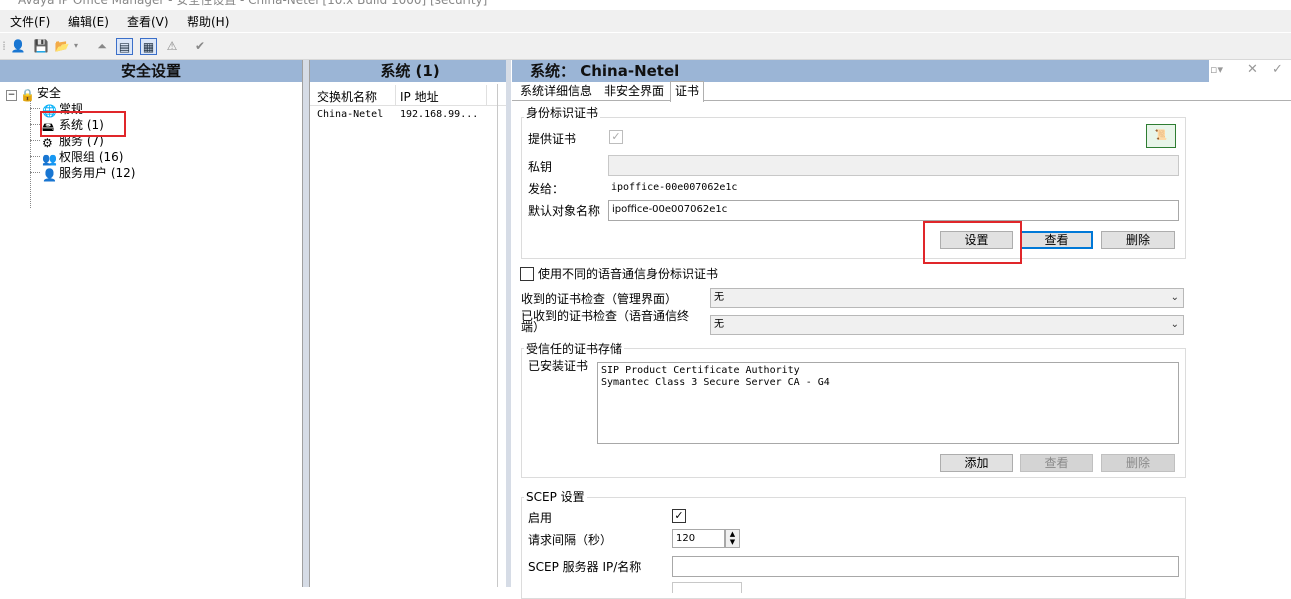 The height and width of the screenshot is (599, 1291). Describe the element at coordinates (97, 173) in the screenshot. I see `tree-label: 服务用户 (12)` at that location.